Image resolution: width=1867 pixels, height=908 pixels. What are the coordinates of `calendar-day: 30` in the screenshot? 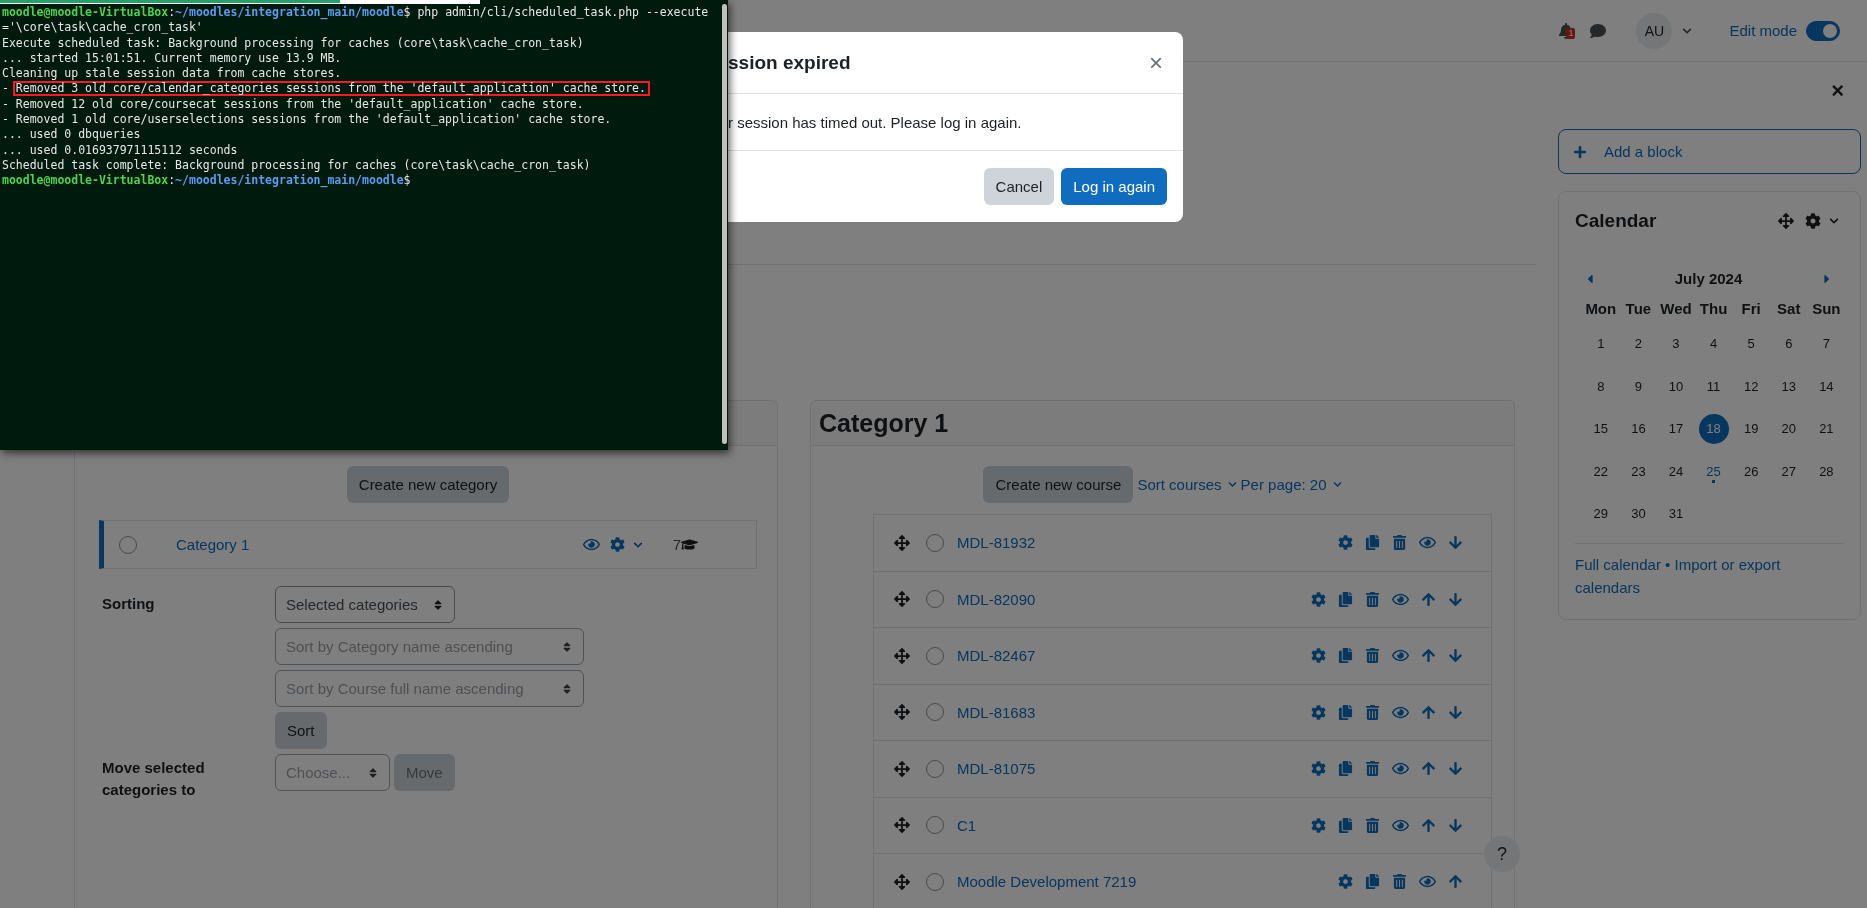 It's located at (1638, 513).